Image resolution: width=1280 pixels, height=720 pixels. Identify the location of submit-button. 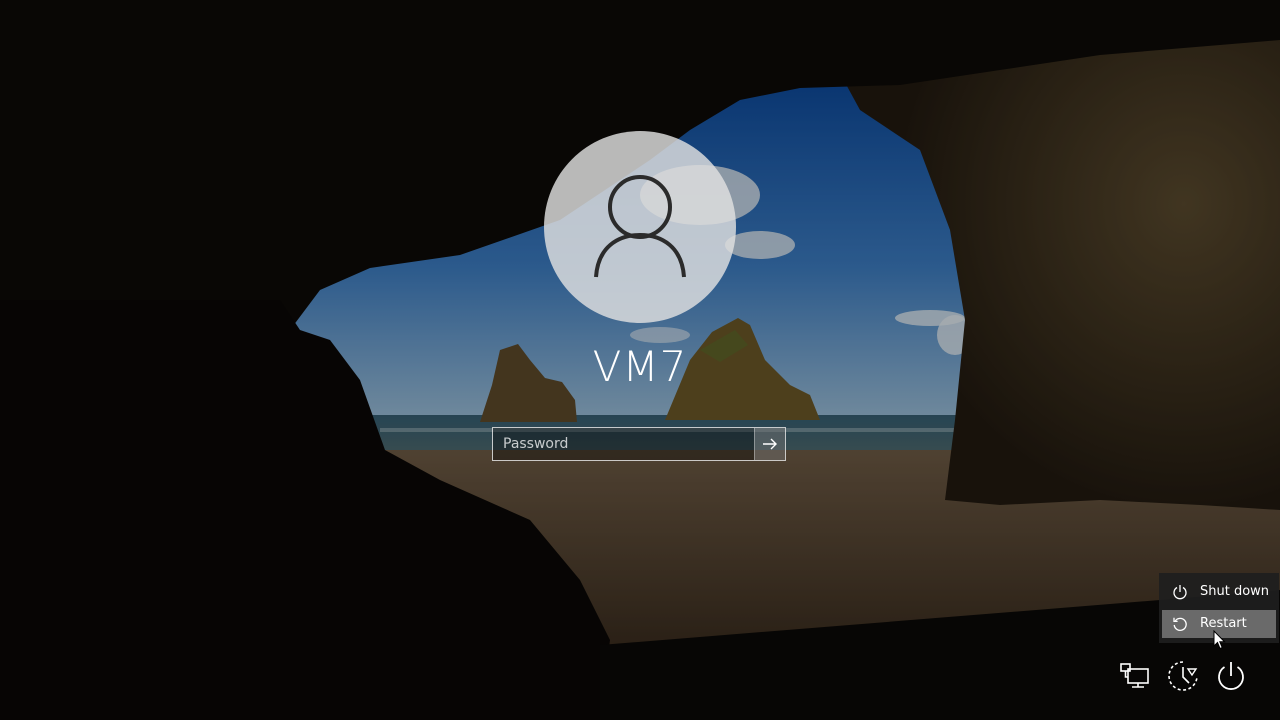
(769, 444).